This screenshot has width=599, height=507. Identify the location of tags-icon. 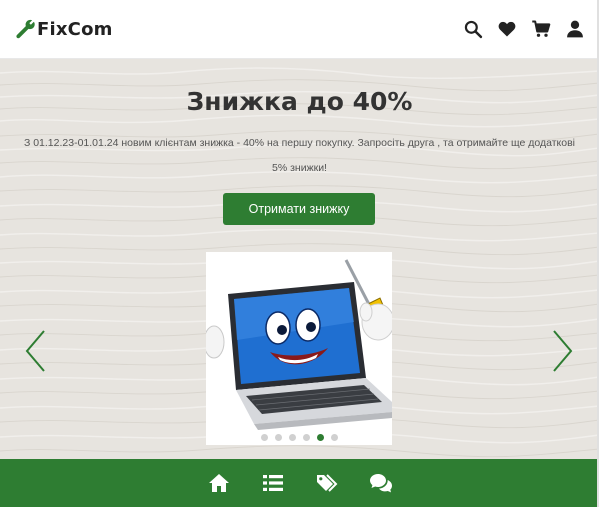
(327, 483).